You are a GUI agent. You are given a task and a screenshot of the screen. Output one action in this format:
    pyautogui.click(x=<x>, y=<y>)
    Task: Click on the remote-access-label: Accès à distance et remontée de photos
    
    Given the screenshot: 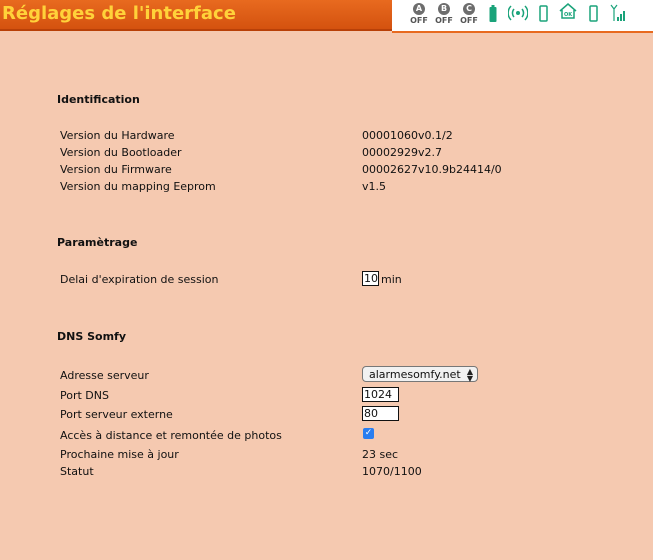 What is the action you would take?
    pyautogui.click(x=171, y=435)
    